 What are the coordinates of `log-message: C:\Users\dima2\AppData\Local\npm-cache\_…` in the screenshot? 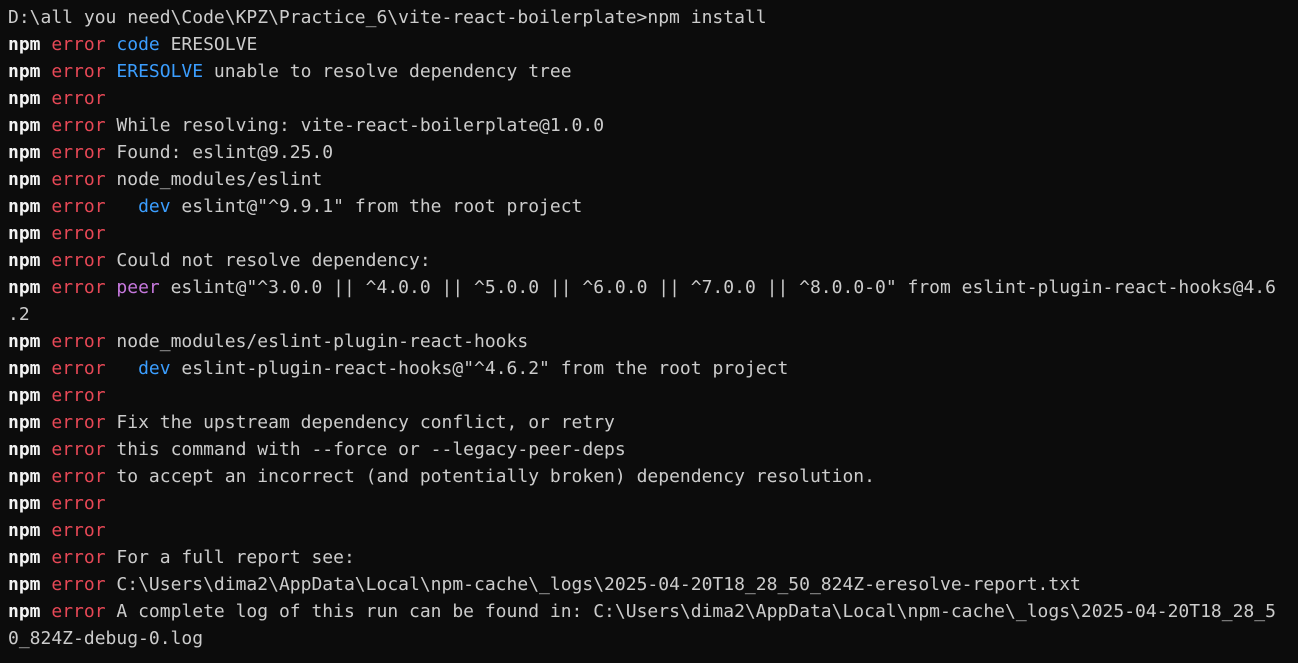 It's located at (598, 584).